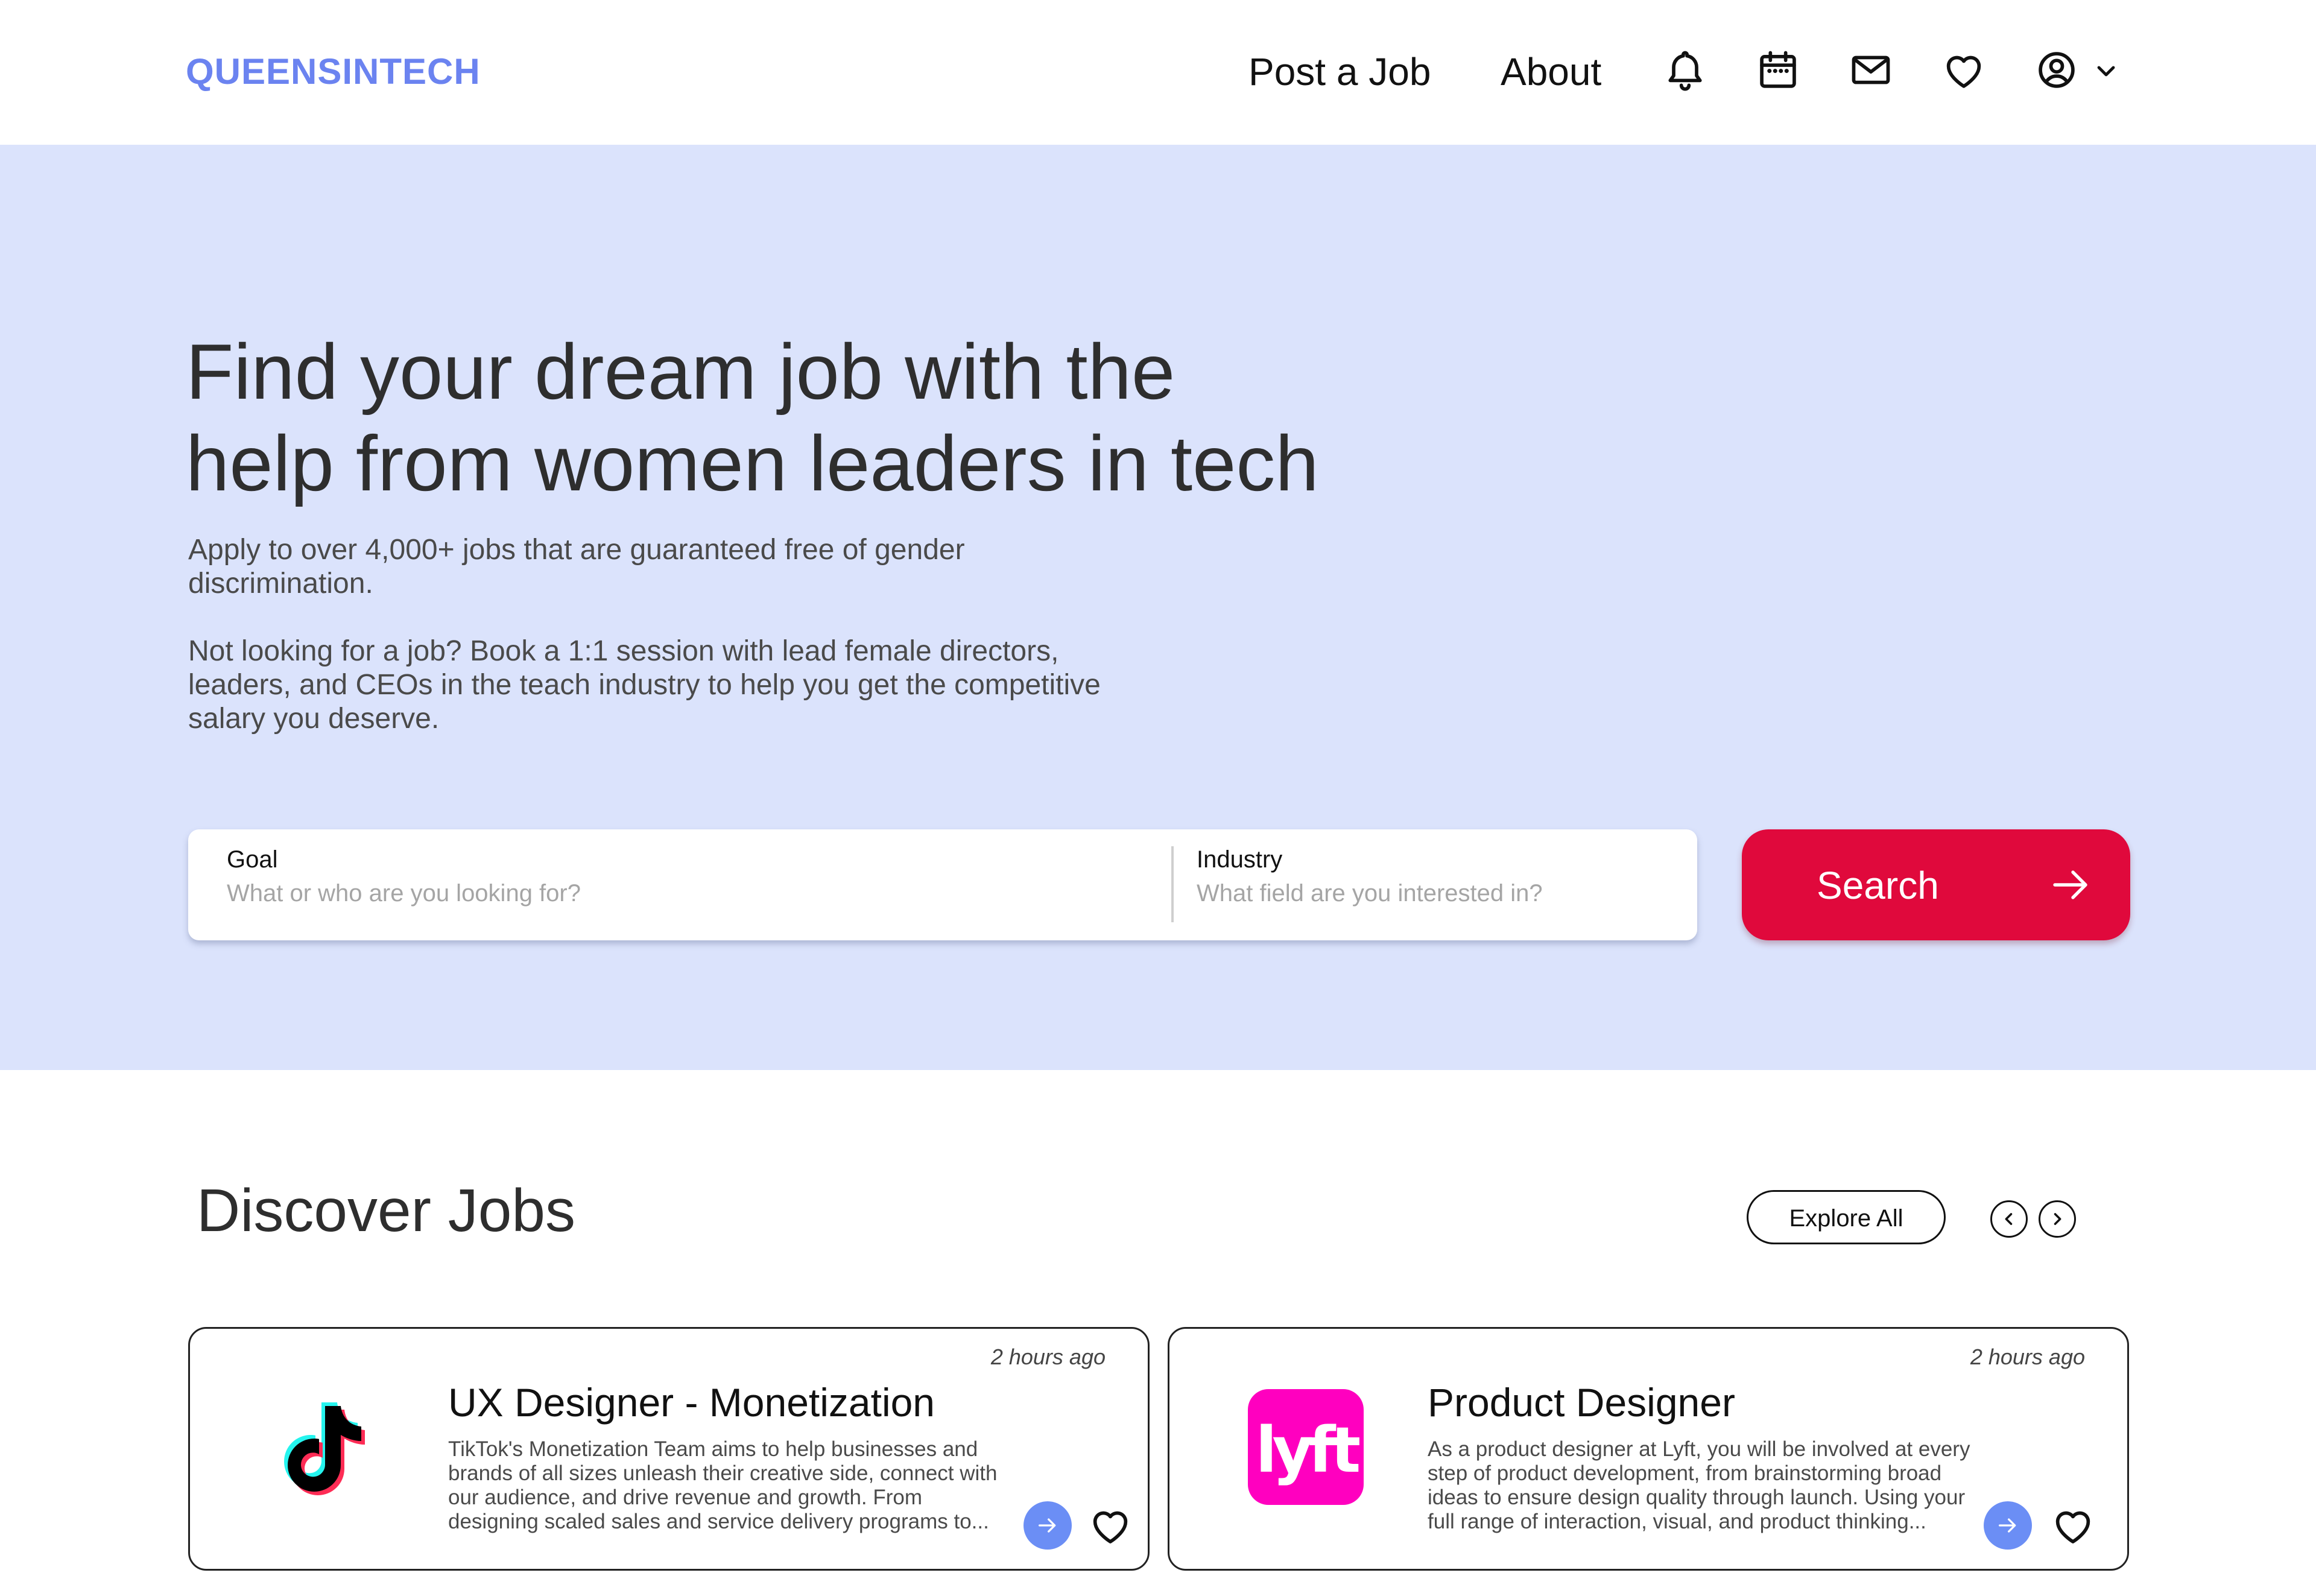  I want to click on search-button-label: Search, so click(1878, 885).